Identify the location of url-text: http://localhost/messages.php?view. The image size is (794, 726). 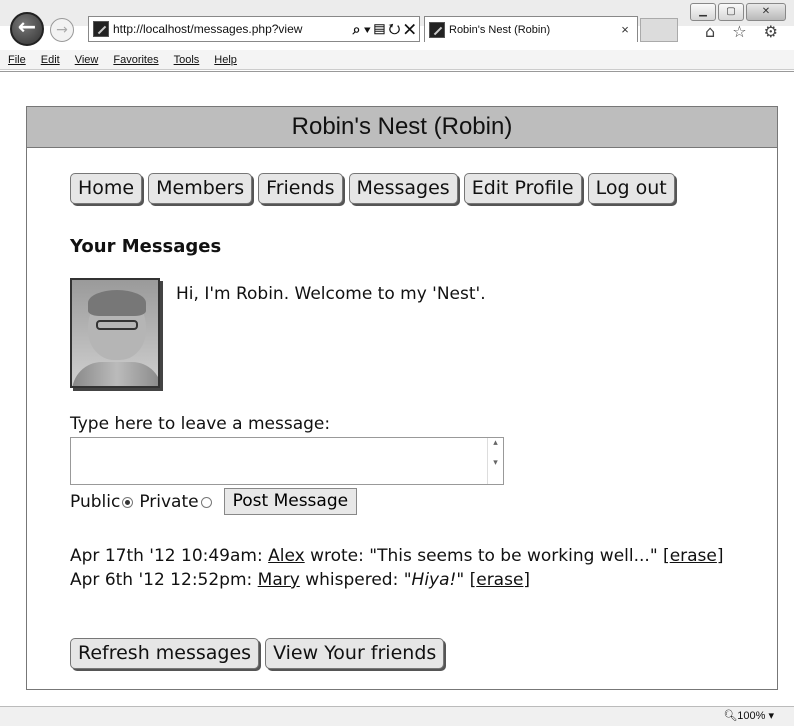
(231, 29).